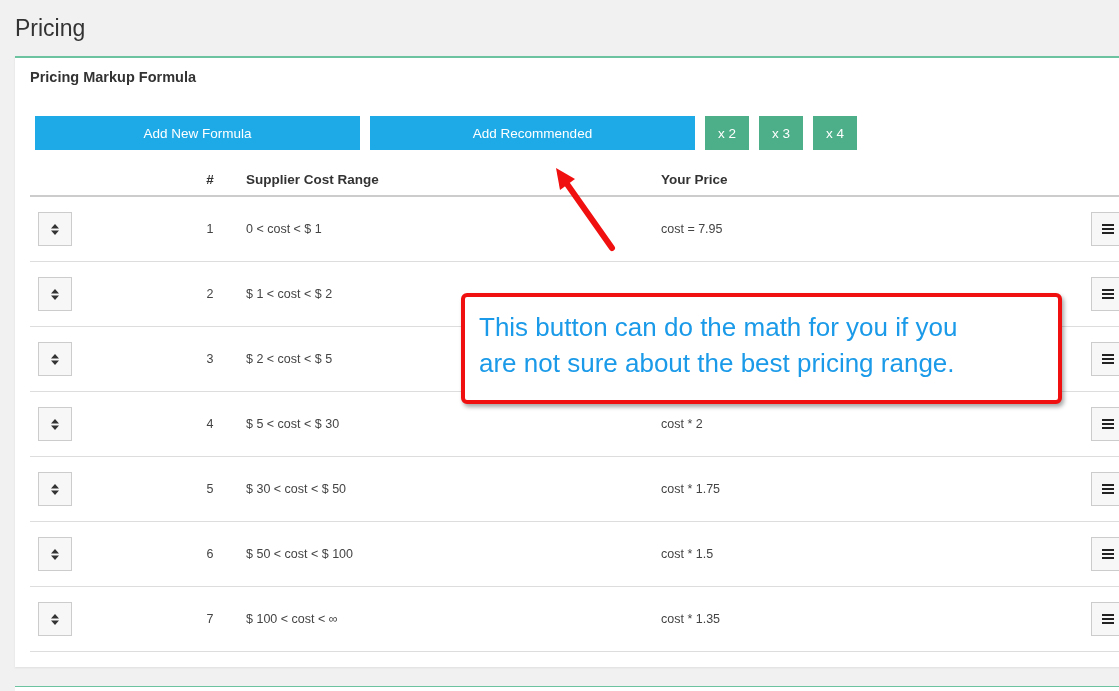 The height and width of the screenshot is (691, 1119). What do you see at coordinates (781, 133) in the screenshot?
I see `multiplier-button: x 3` at bounding box center [781, 133].